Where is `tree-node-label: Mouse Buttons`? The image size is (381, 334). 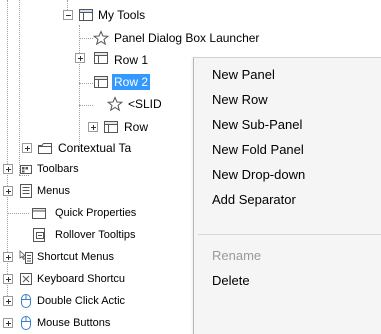
tree-node-label: Mouse Buttons is located at coordinates (73, 323).